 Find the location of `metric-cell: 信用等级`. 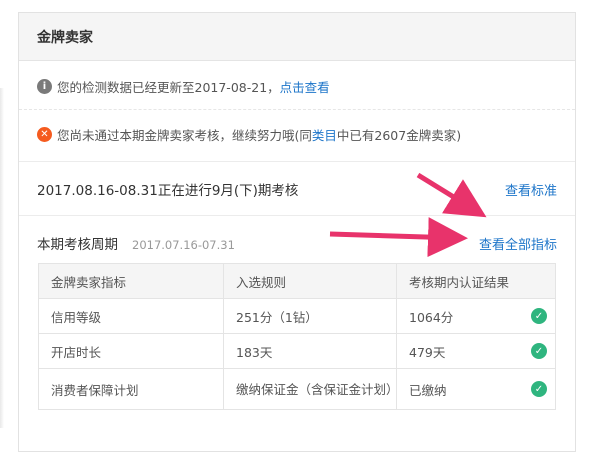

metric-cell: 信用等级 is located at coordinates (131, 316).